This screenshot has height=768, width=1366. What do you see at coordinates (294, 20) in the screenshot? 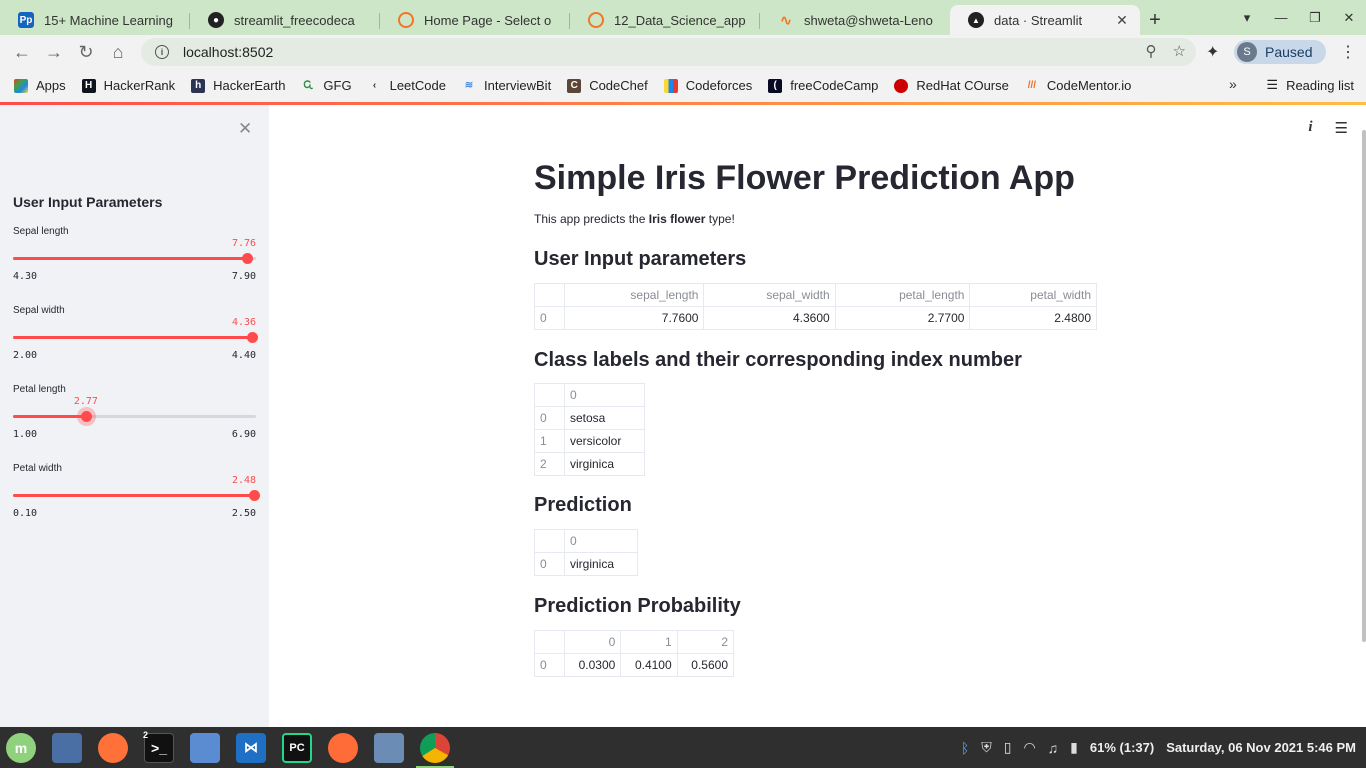
I see `tab-title: streamlit_freecodeca` at bounding box center [294, 20].